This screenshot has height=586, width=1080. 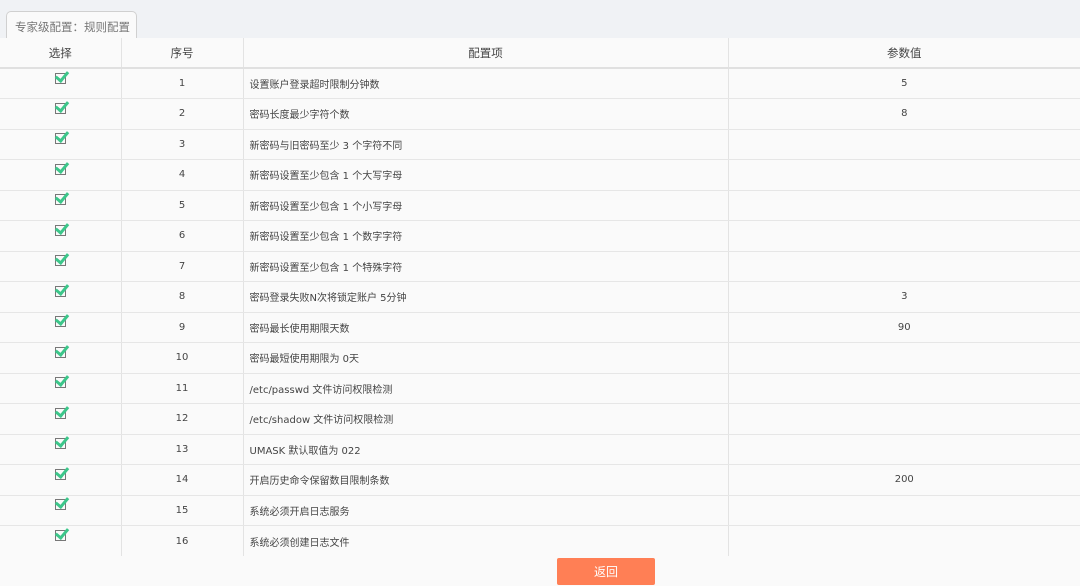 I want to click on table-row: 16 系统必须创建日志文件, so click(x=540, y=541).